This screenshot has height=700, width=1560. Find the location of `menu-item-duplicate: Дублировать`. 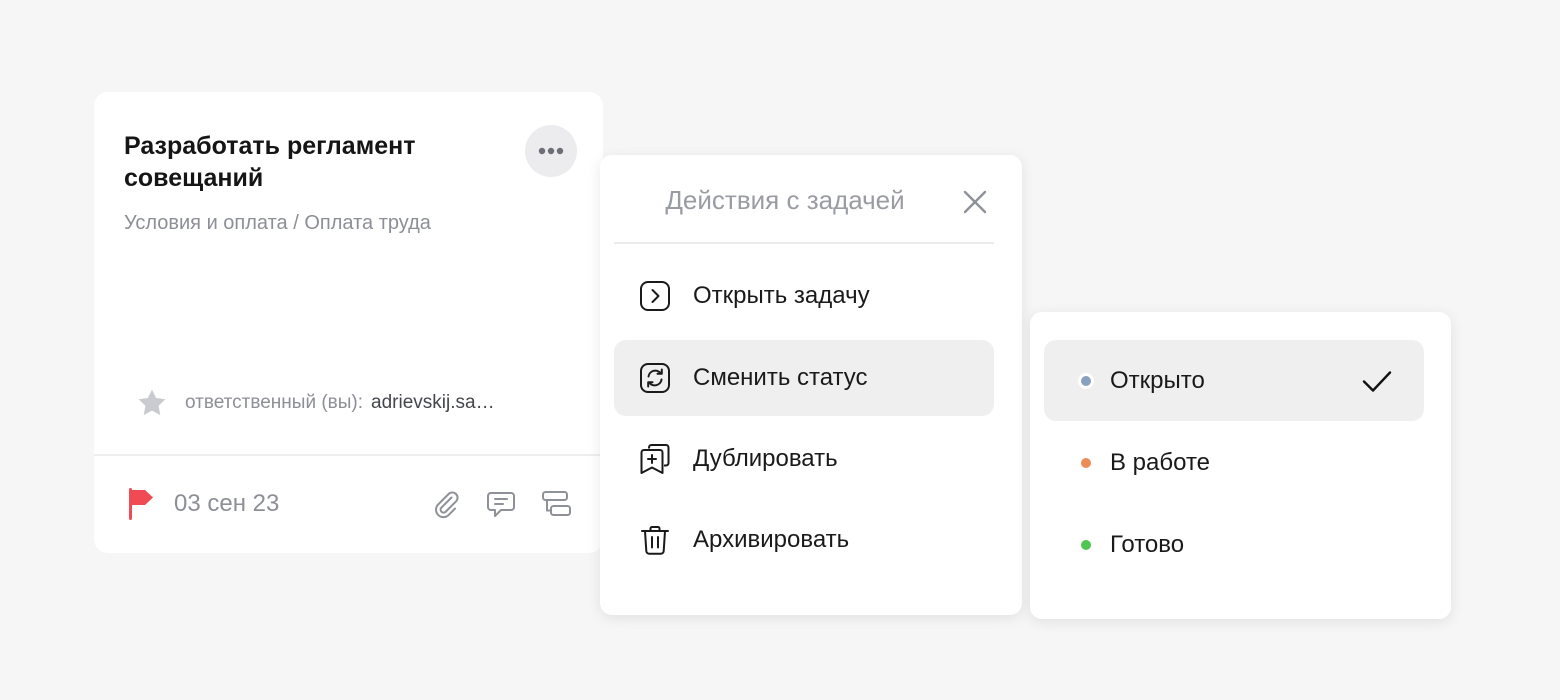

menu-item-duplicate: Дублировать is located at coordinates (804, 459).